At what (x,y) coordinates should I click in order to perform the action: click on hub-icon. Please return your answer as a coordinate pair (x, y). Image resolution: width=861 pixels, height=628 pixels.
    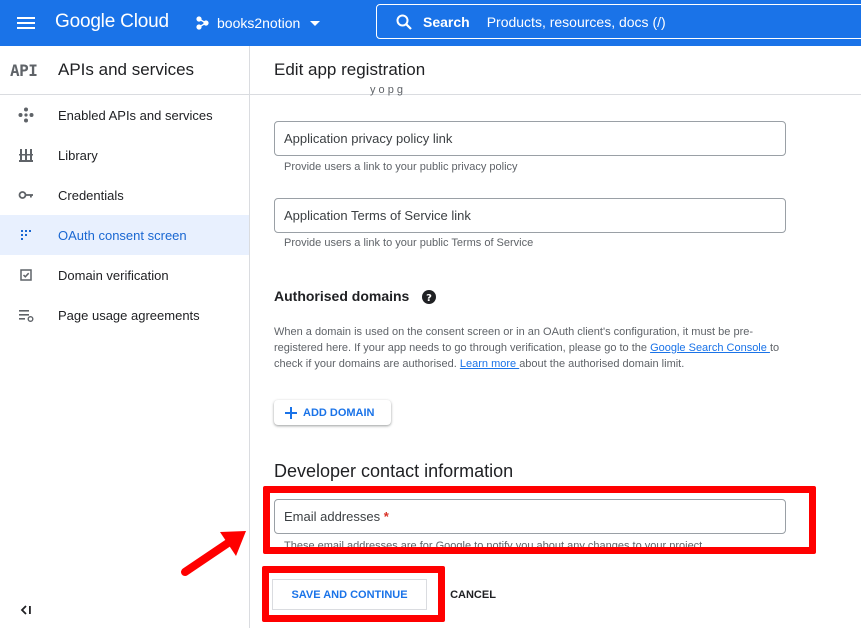
    Looking at the image, I should click on (26, 115).